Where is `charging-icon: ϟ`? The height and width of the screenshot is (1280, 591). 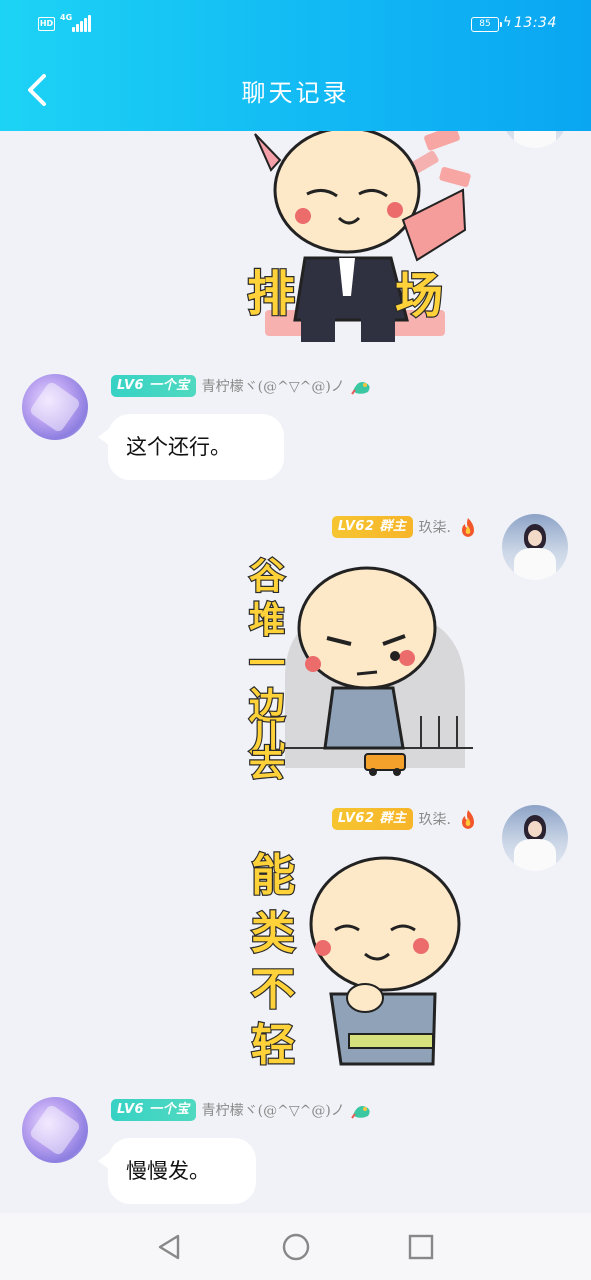
charging-icon: ϟ is located at coordinates (507, 22).